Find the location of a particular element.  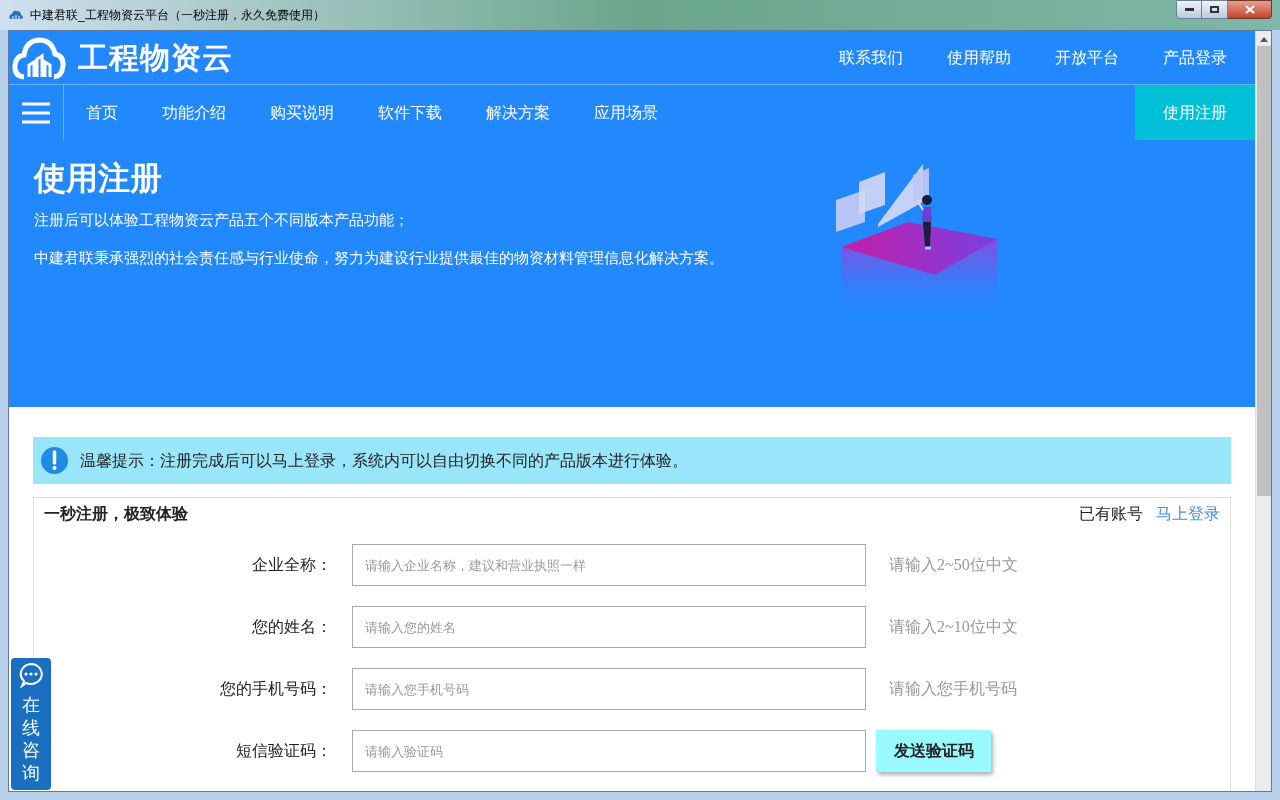

login-link: 马上登录 is located at coordinates (1188, 514).